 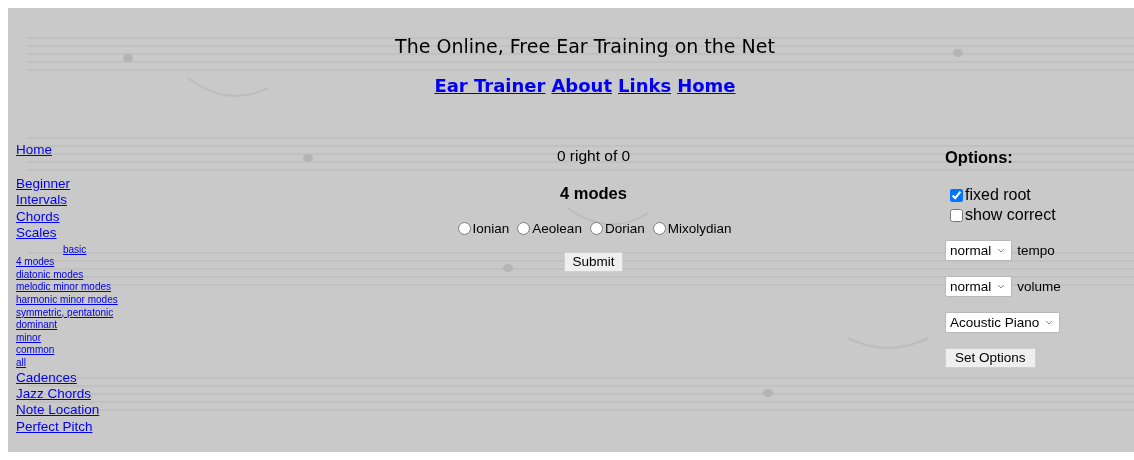 What do you see at coordinates (593, 193) in the screenshot?
I see `quiz-heading: 4 modes` at bounding box center [593, 193].